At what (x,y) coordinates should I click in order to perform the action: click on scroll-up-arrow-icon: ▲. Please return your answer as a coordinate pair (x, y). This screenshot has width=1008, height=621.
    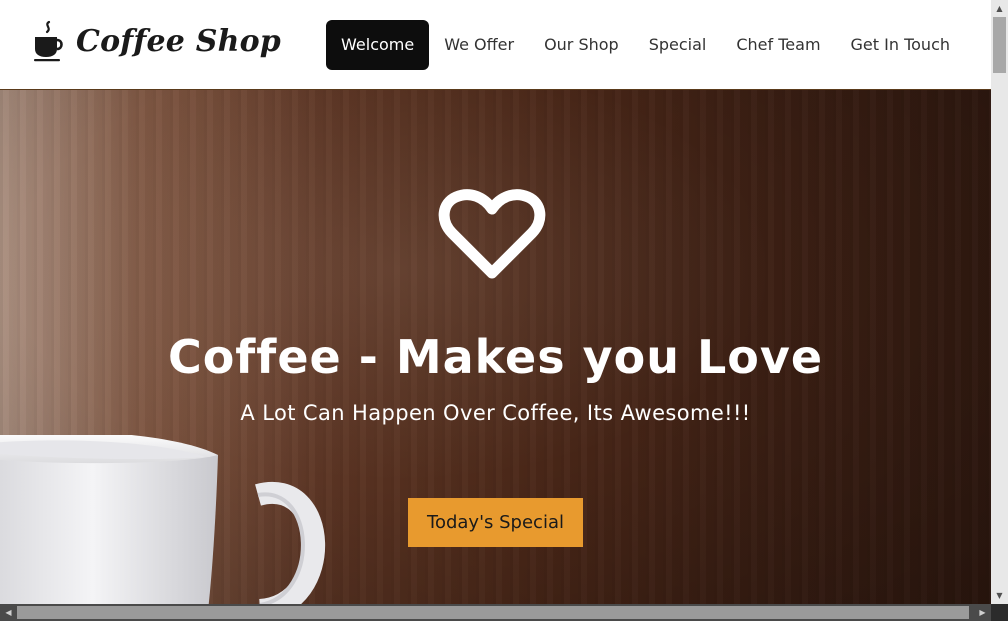
    Looking at the image, I should click on (999, 8).